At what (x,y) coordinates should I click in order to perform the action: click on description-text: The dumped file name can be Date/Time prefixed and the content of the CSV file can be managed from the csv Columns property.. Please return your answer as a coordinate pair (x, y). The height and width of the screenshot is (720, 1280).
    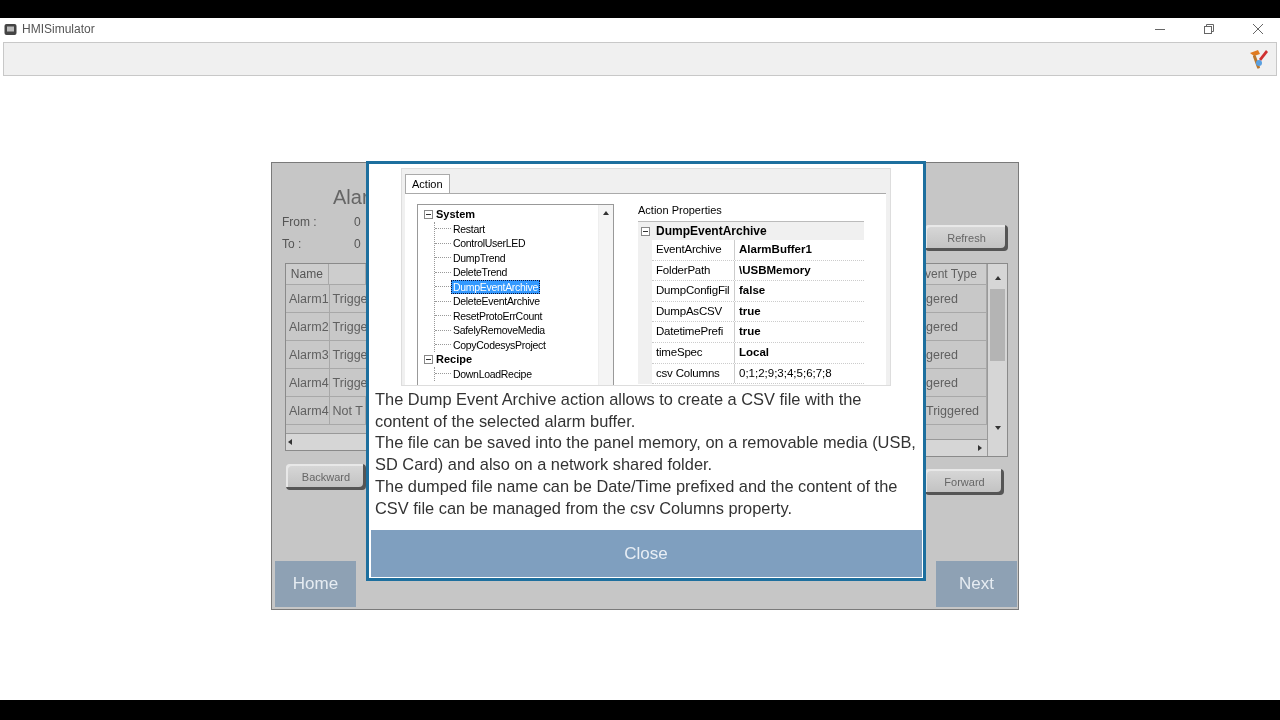
    Looking at the image, I should click on (637, 497).